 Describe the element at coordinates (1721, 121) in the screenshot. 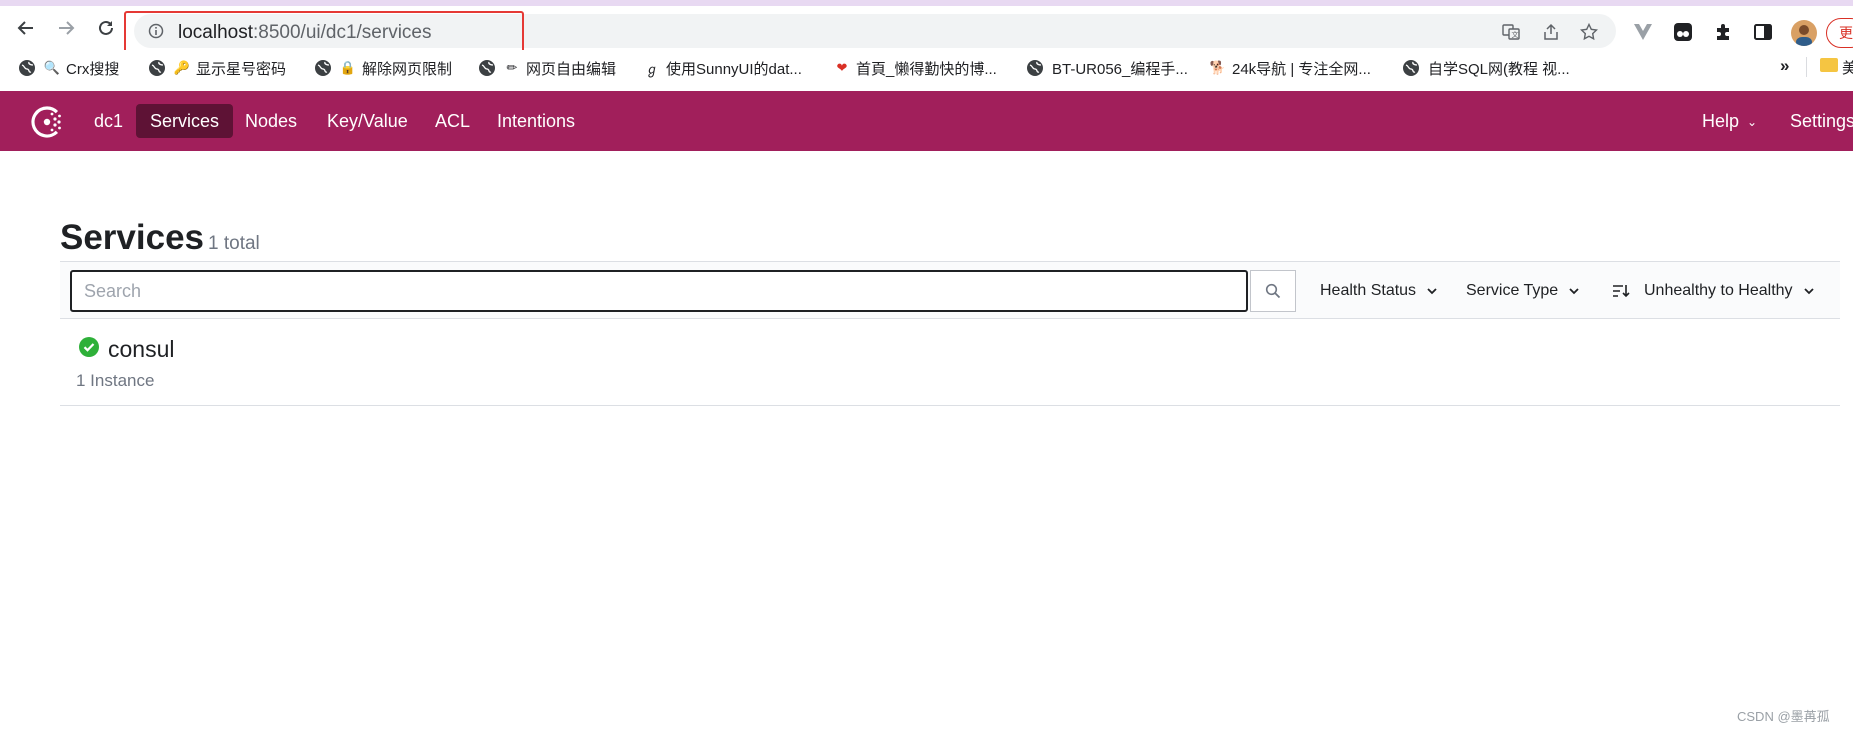

I see `help-label: Help` at that location.